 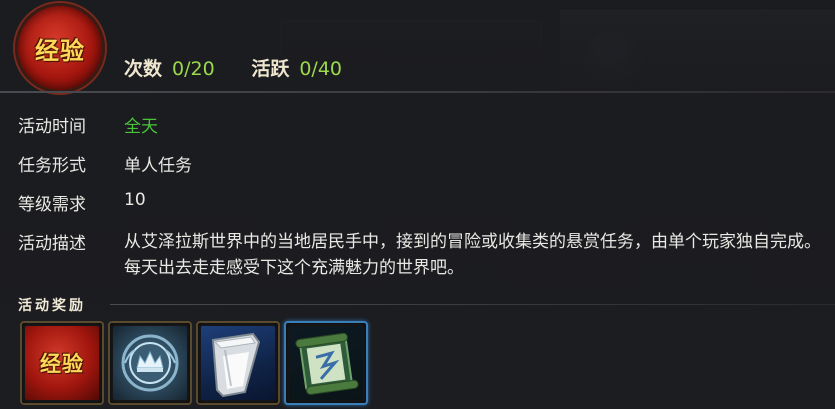 What do you see at coordinates (141, 127) in the screenshot?
I see `time-value: 全天` at bounding box center [141, 127].